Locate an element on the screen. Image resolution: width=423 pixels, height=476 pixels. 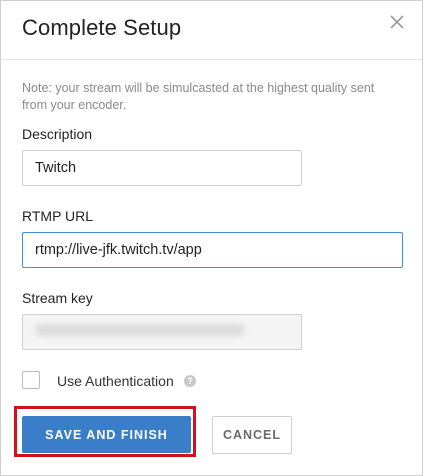
help-icon: ? is located at coordinates (190, 381).